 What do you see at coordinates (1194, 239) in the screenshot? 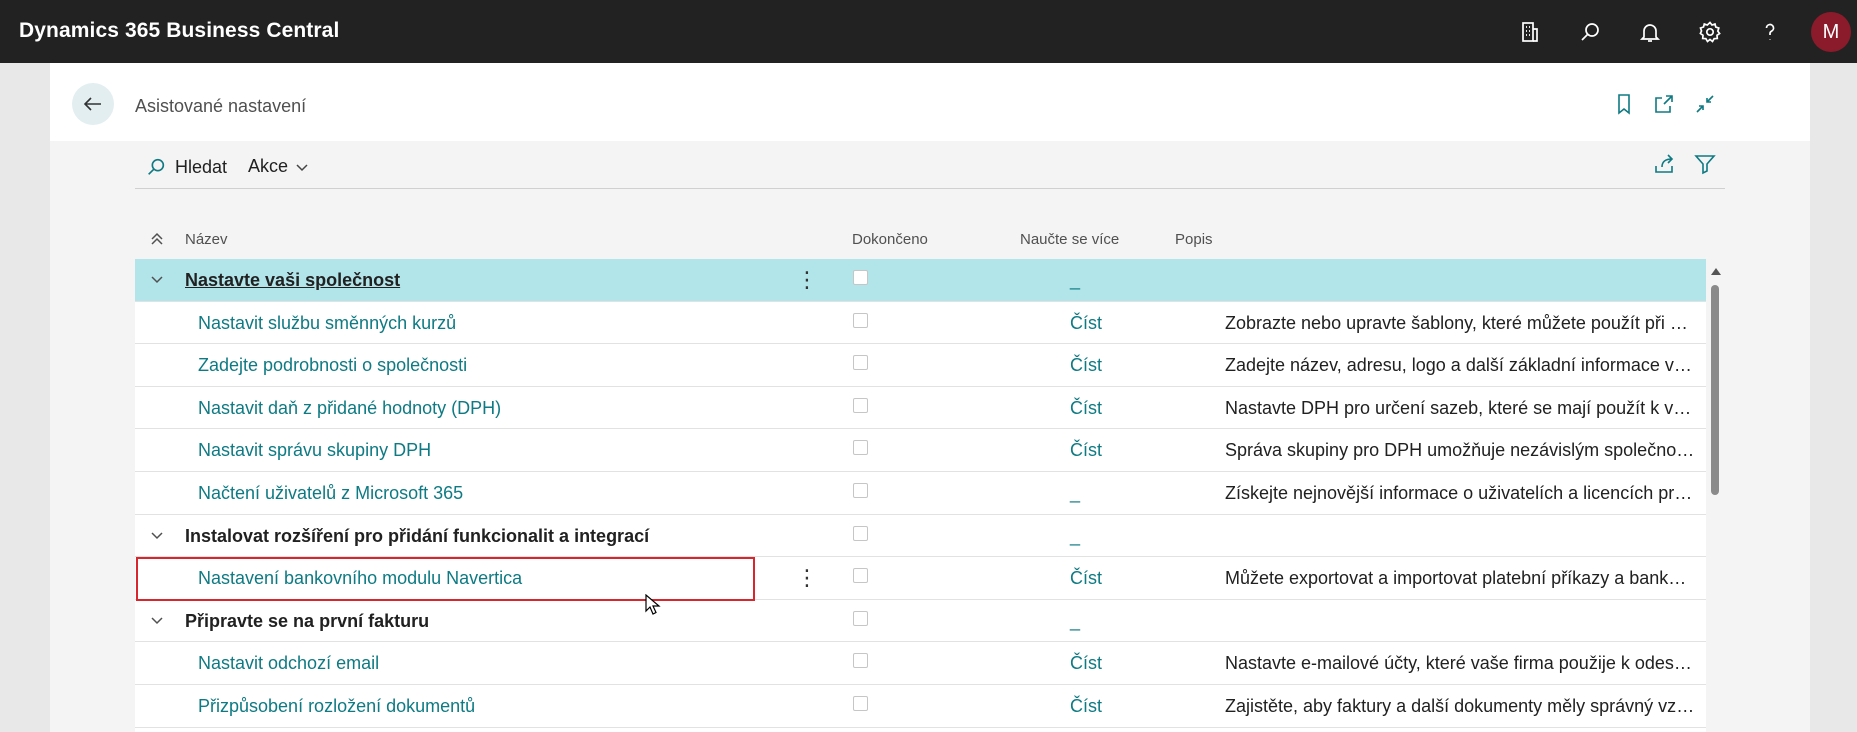
I see `column-header-description: Popis` at bounding box center [1194, 239].